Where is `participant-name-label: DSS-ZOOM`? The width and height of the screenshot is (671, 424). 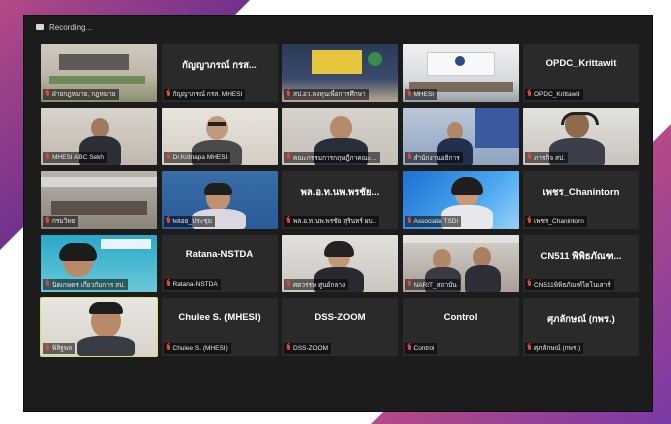 participant-name-label: DSS-ZOOM is located at coordinates (308, 348).